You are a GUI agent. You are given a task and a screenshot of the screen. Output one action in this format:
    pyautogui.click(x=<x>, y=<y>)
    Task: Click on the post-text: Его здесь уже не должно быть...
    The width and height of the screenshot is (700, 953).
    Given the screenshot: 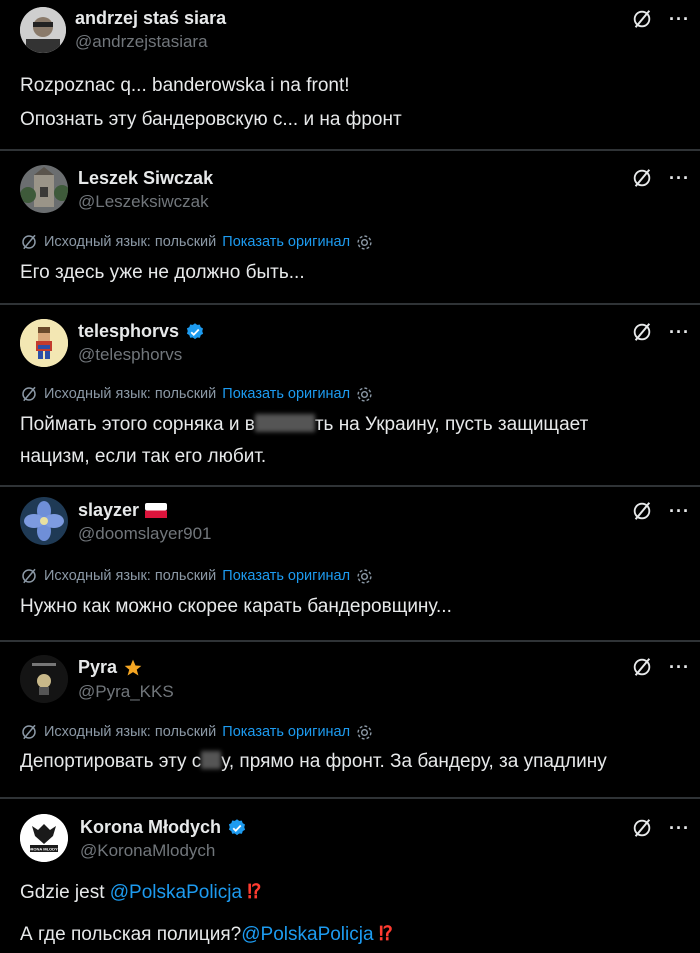 What is the action you would take?
    pyautogui.click(x=162, y=272)
    